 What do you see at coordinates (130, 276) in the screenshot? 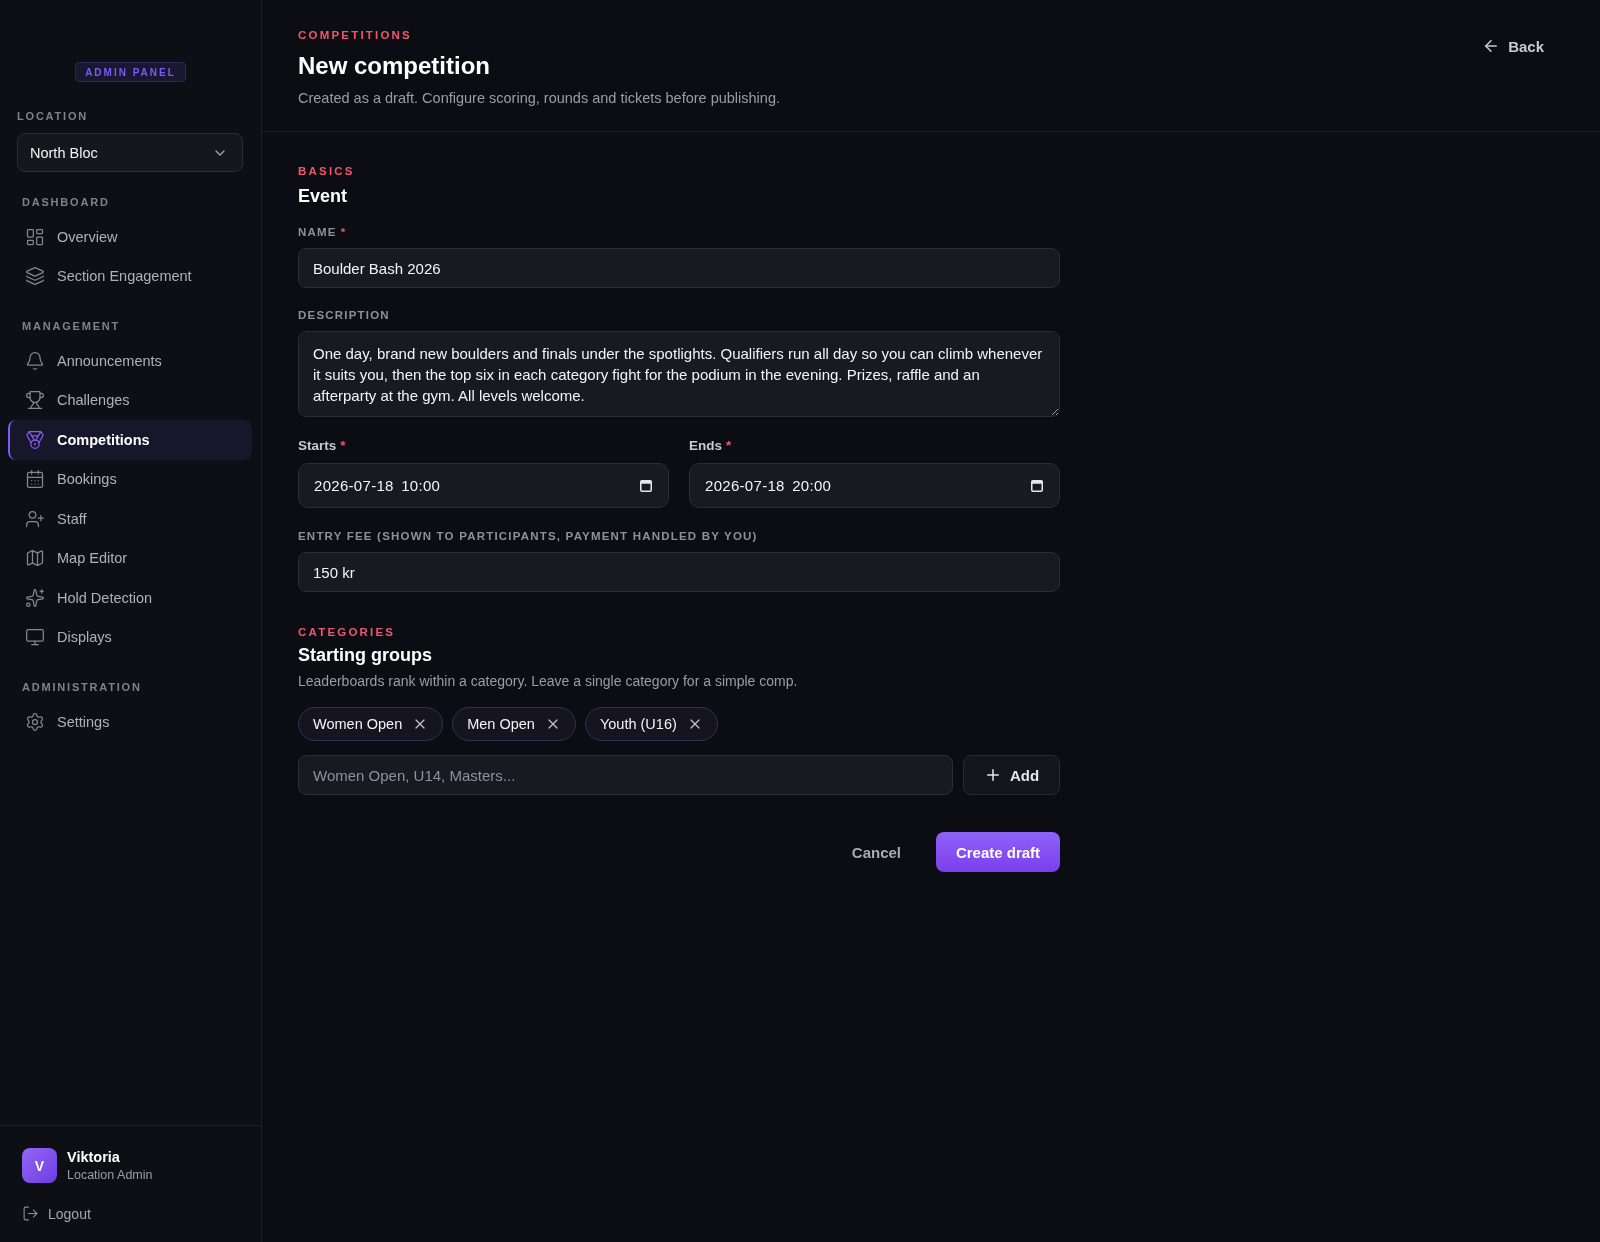
I see `sidebar-item: Section Engagement` at bounding box center [130, 276].